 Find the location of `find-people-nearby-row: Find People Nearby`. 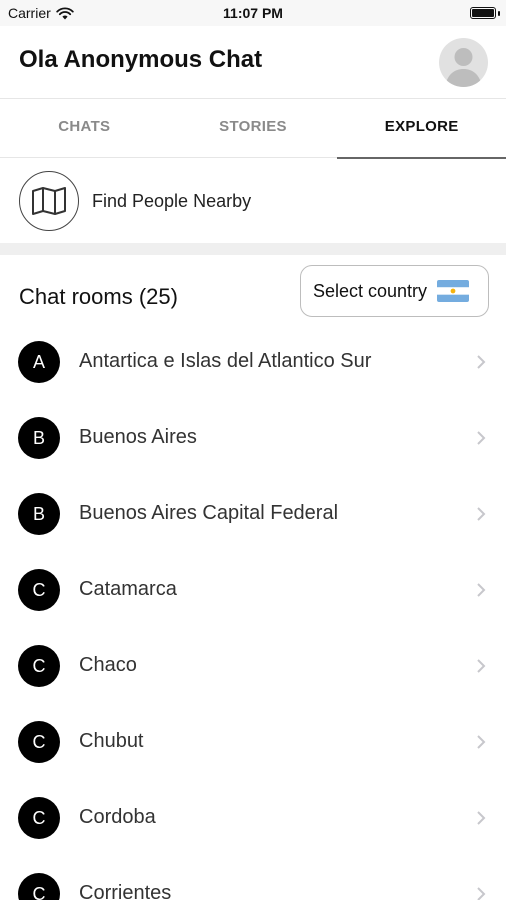

find-people-nearby-row: Find People Nearby is located at coordinates (253, 201).